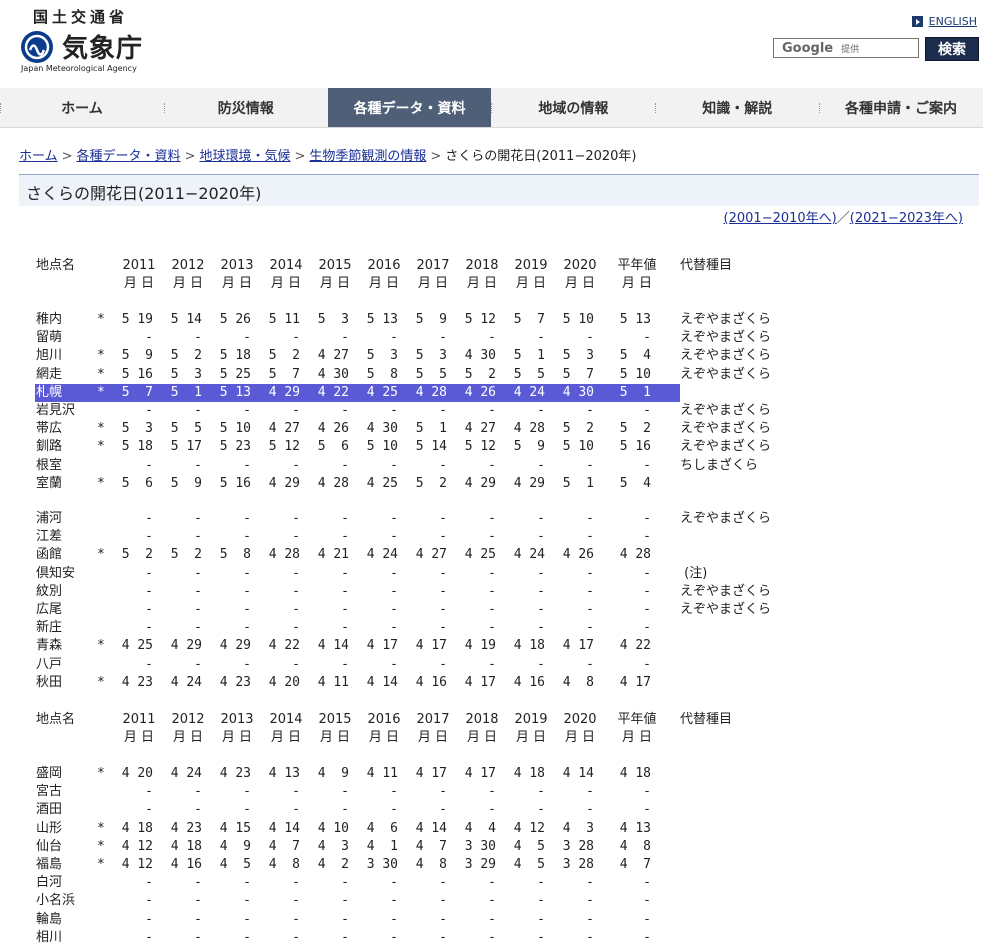 The width and height of the screenshot is (983, 950). What do you see at coordinates (737, 107) in the screenshot?
I see `nav-item: 知識・解説` at bounding box center [737, 107].